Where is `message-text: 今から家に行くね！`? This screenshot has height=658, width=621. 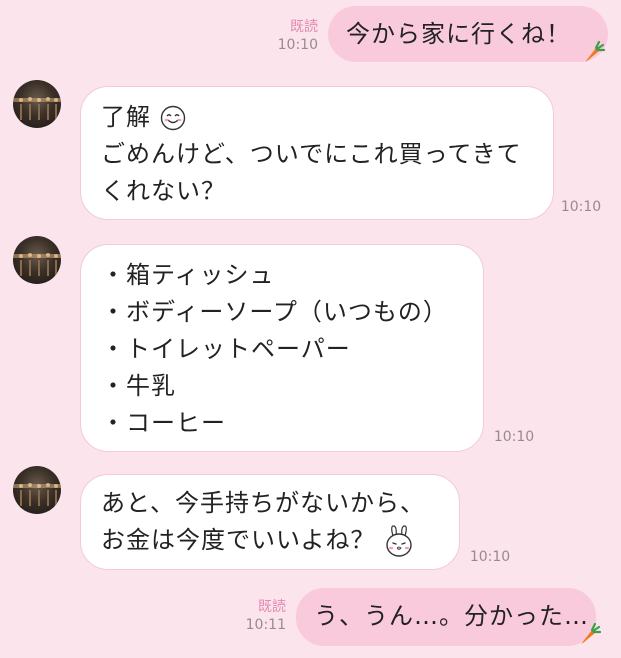
message-text: 今から家に行くね！ is located at coordinates (458, 34).